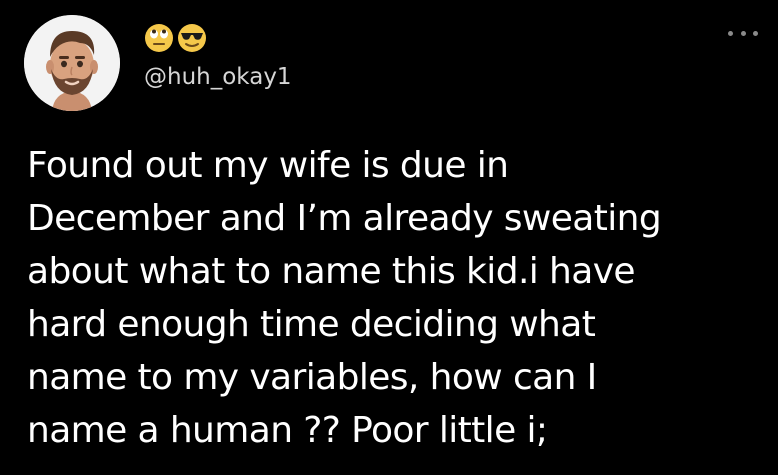 The width and height of the screenshot is (778, 475). What do you see at coordinates (268, 165) in the screenshot?
I see `tweet-line: Found out my wife is due in` at bounding box center [268, 165].